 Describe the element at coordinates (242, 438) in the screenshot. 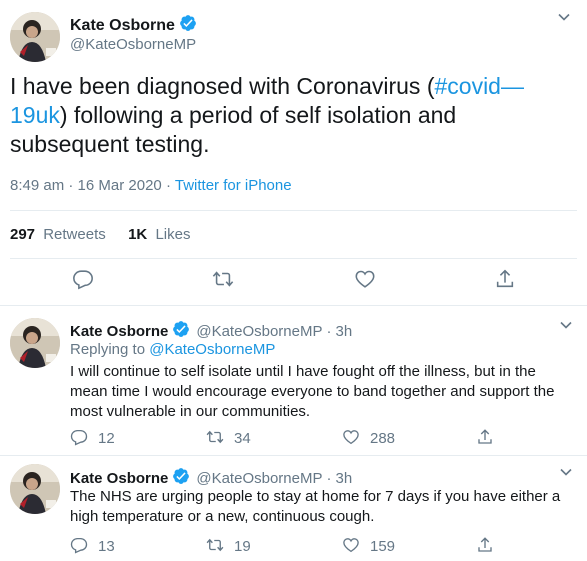

I see `retweet-count: 34` at that location.